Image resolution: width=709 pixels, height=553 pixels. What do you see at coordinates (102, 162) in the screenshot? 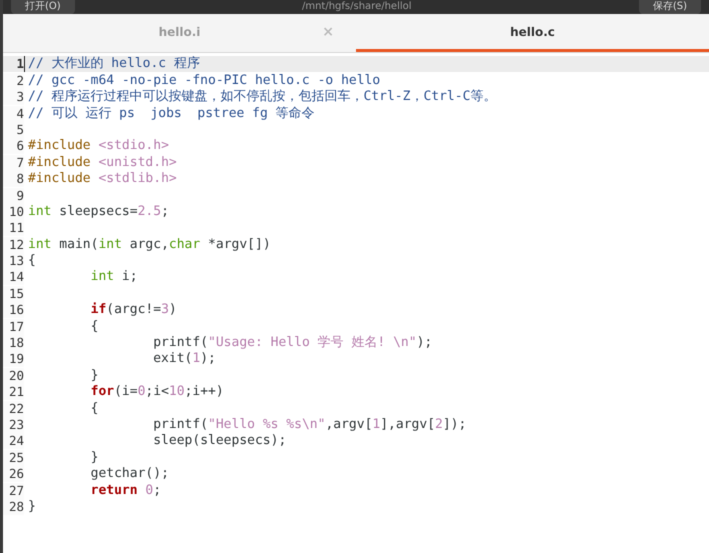
I see `code-line: #include <unistd.h>` at bounding box center [102, 162].